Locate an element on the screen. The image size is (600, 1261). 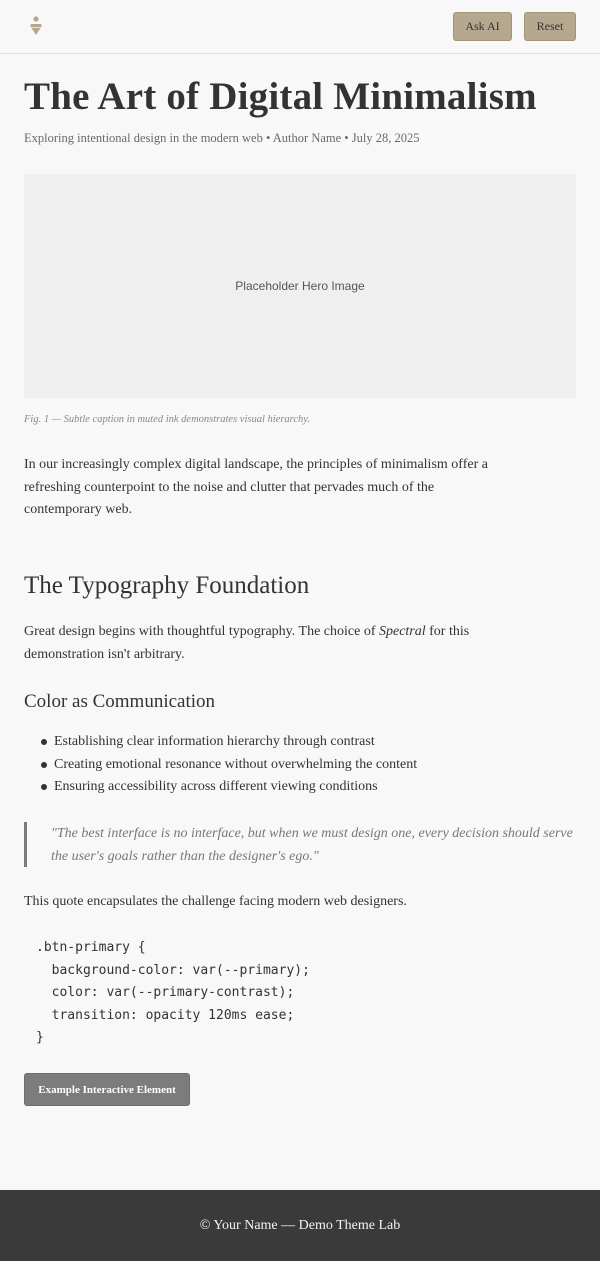
font-name-emphasis: Spectral is located at coordinates (402, 631).